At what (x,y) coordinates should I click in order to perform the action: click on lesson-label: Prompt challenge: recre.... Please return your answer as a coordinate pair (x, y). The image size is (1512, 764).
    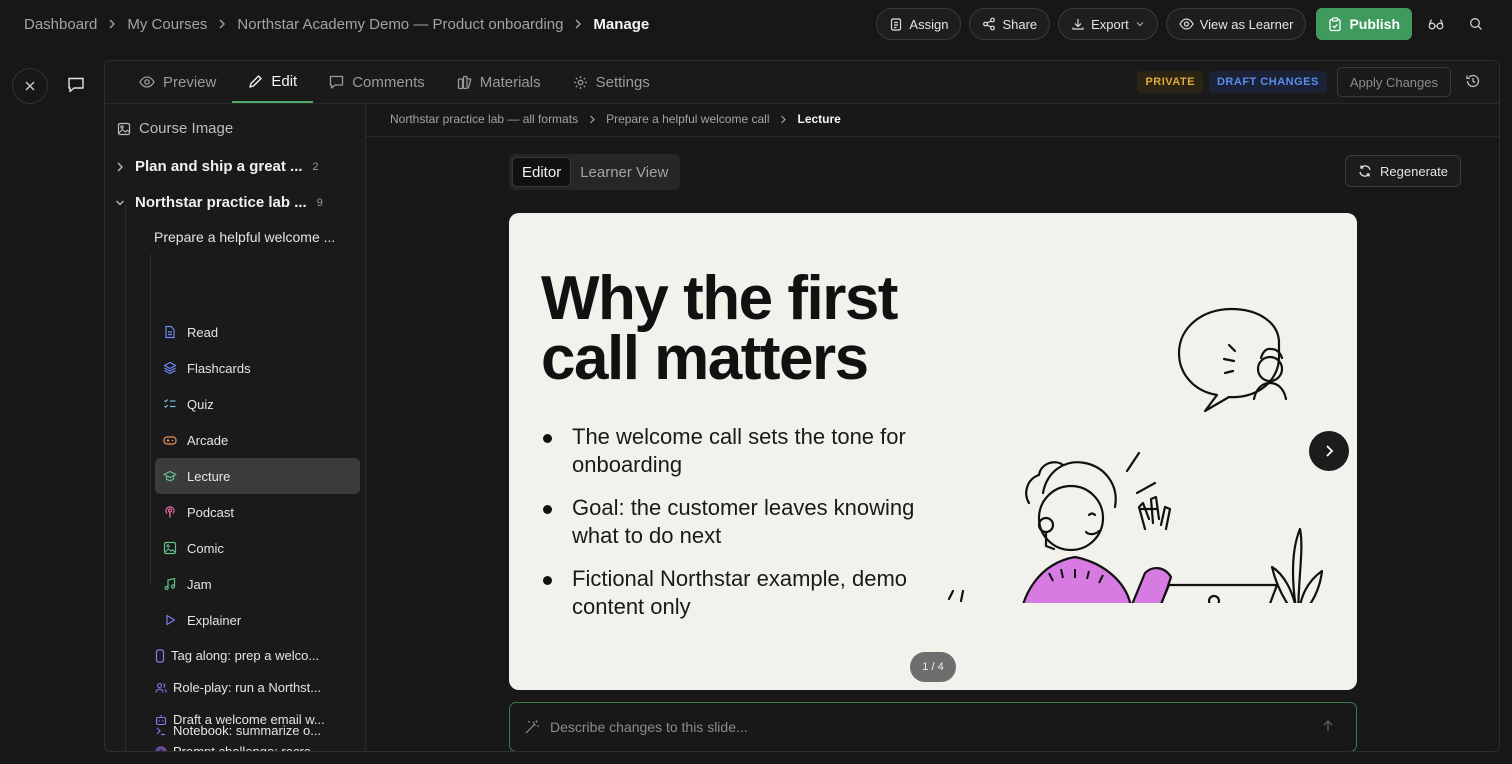
    Looking at the image, I should click on (247, 748).